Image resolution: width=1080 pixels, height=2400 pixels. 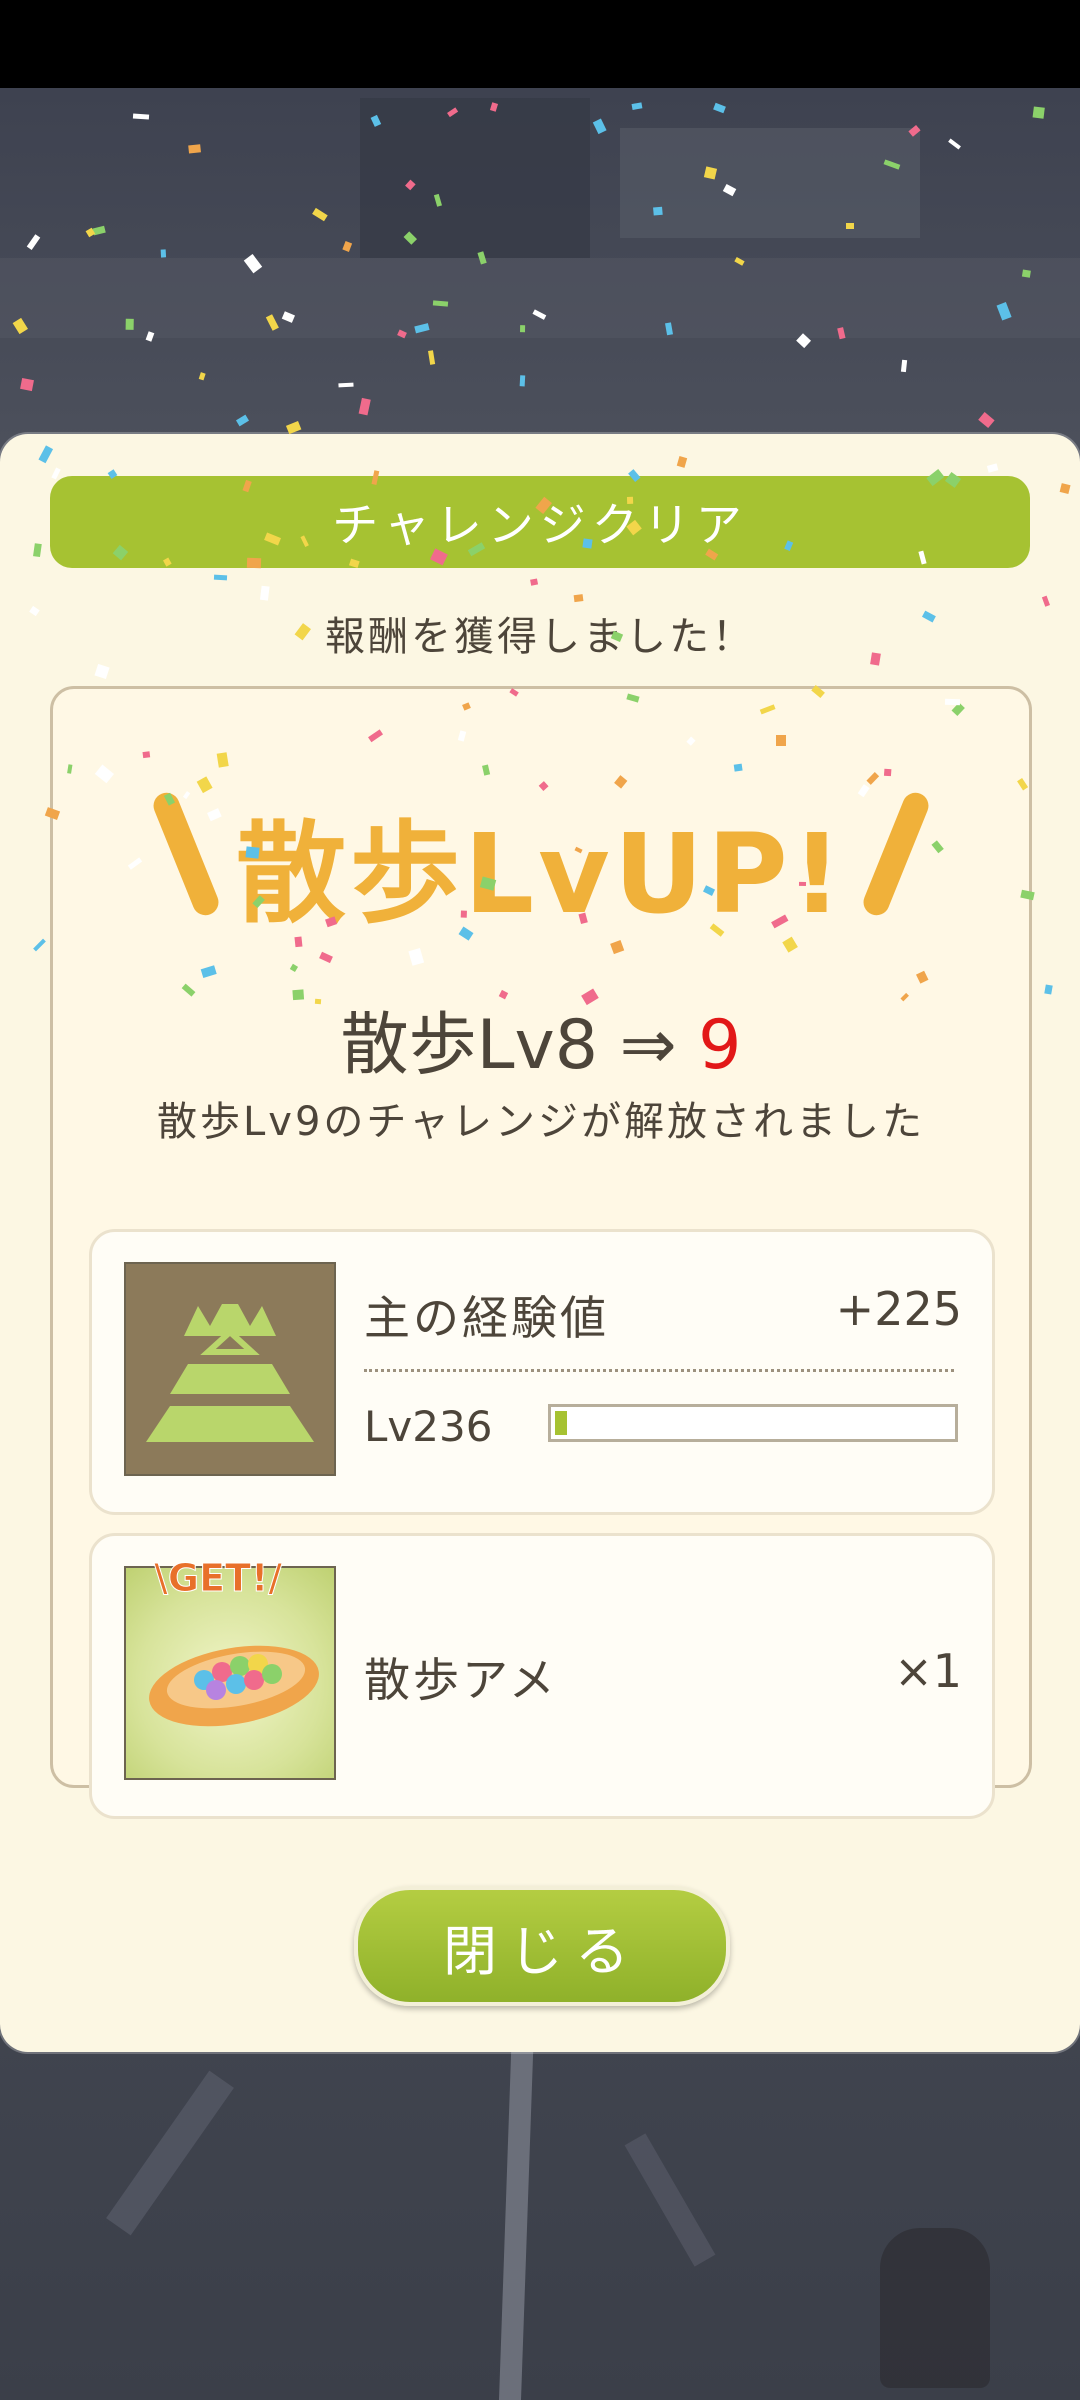 I want to click on status-bar, so click(x=540, y=44).